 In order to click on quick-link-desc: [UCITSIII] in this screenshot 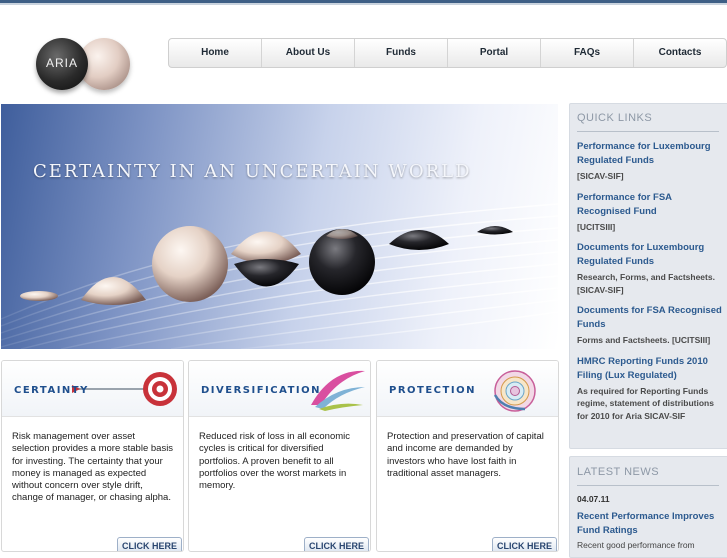, I will do `click(596, 226)`.